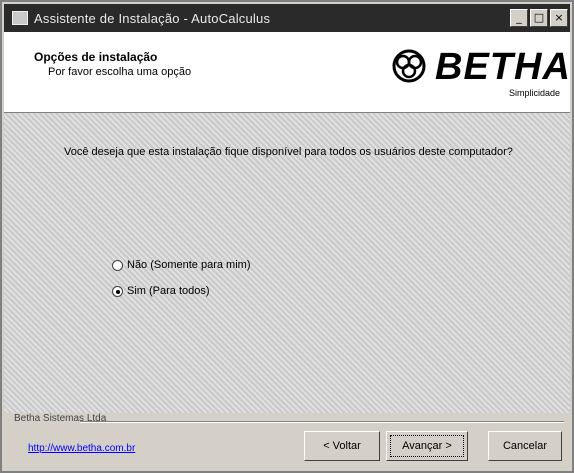 This screenshot has width=574, height=473. Describe the element at coordinates (120, 72) in the screenshot. I see `page-subtitle: Por favor escolha uma opção` at that location.